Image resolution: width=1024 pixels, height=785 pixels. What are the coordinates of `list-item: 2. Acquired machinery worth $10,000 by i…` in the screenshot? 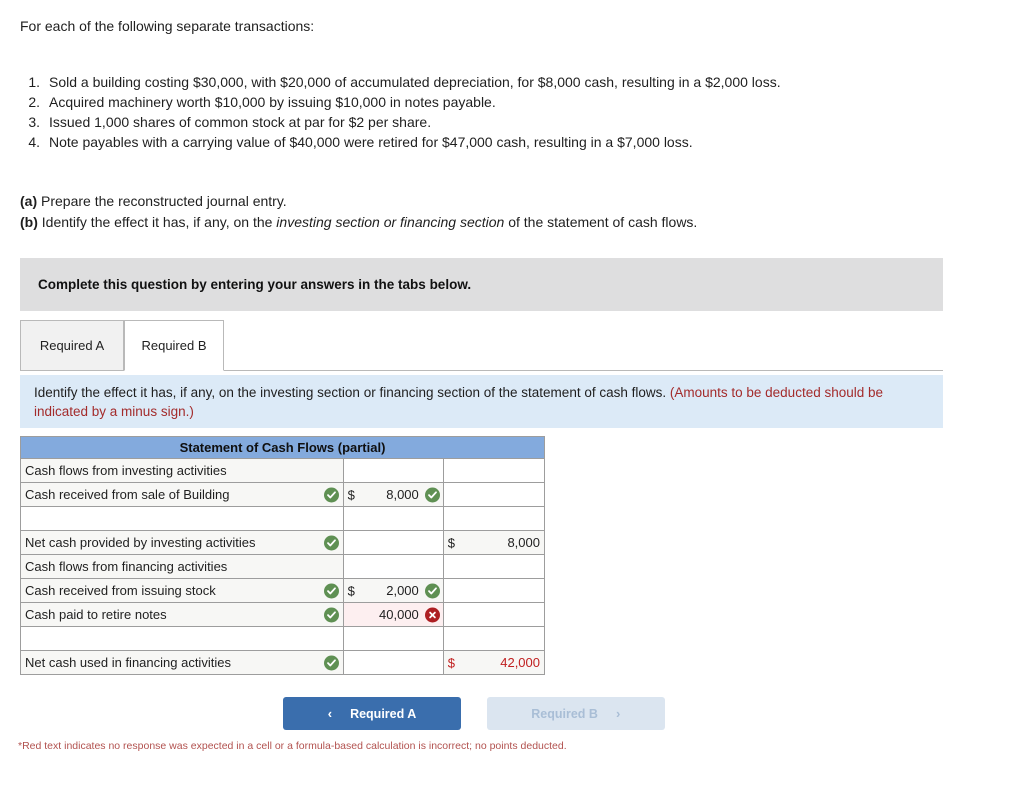 It's located at (500, 102).